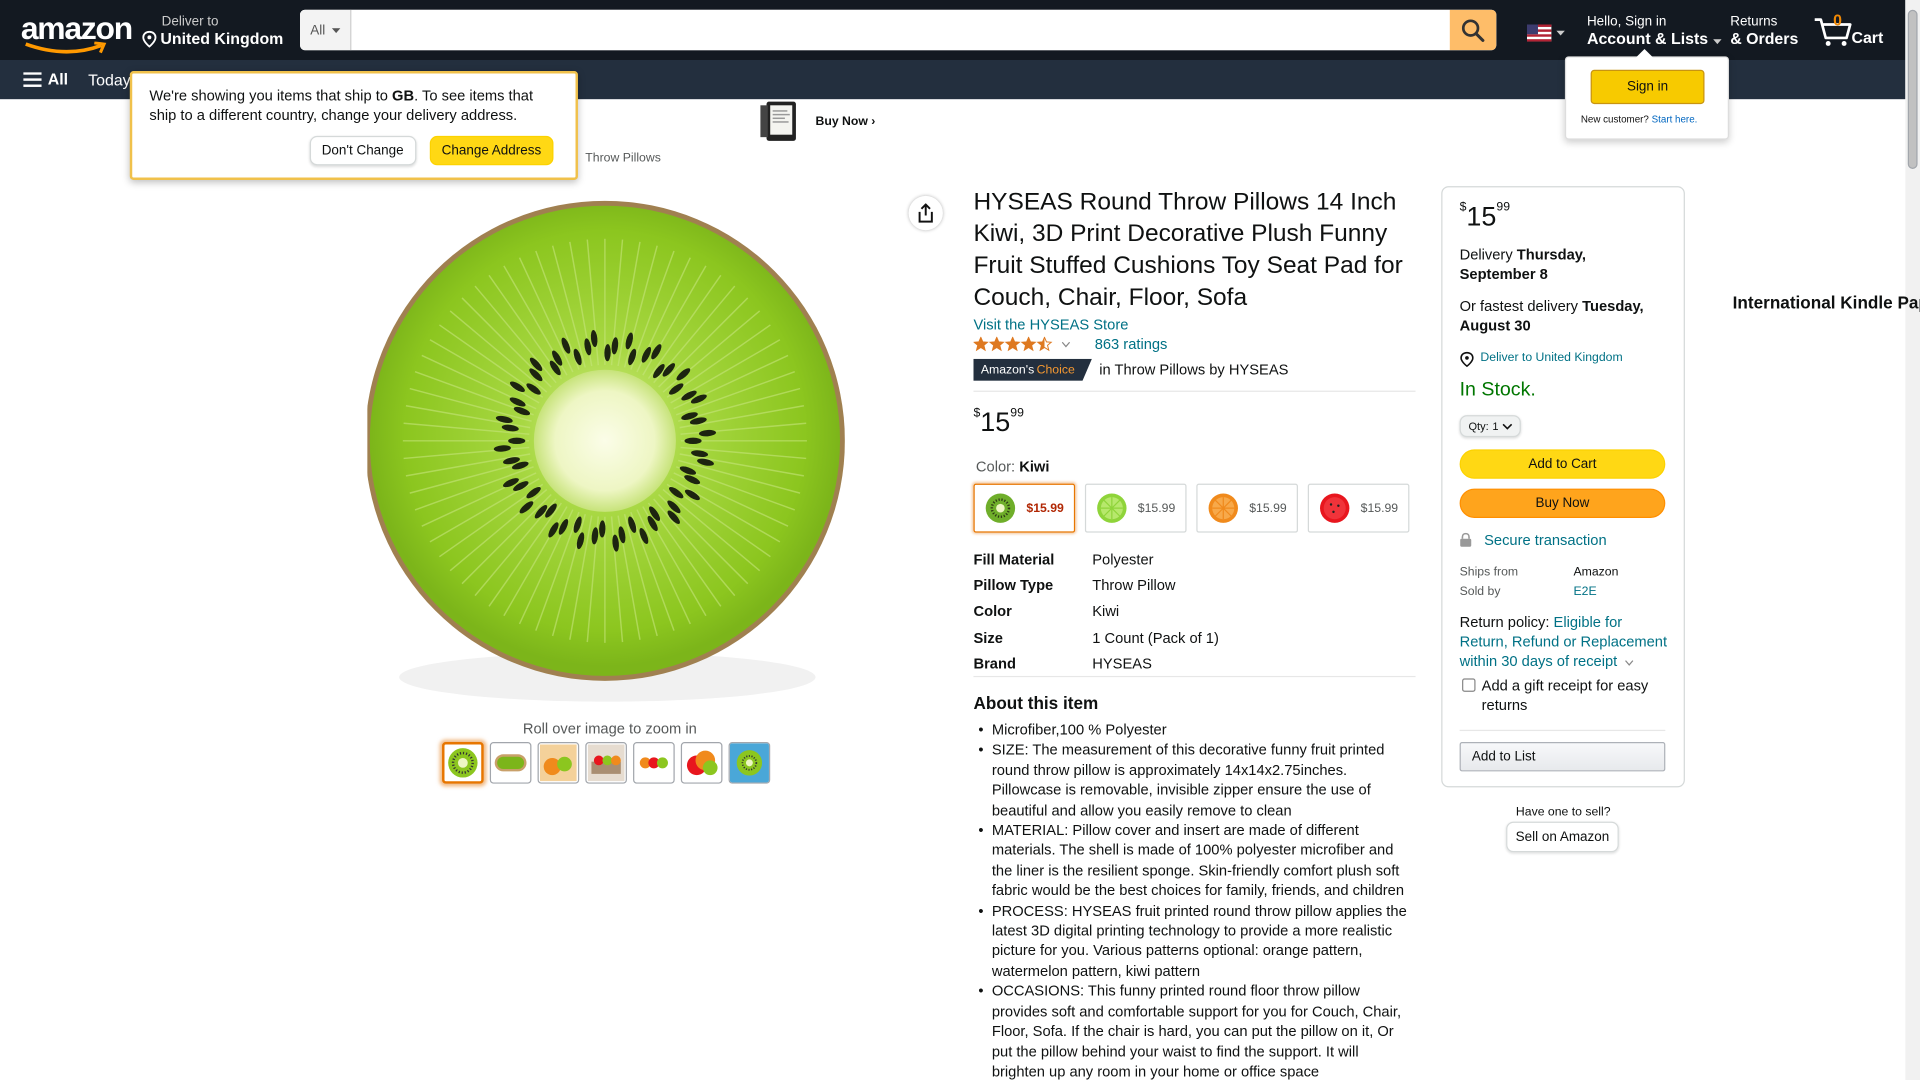 This screenshot has height=1080, width=1920. I want to click on swatch-watermelon: $15.99, so click(1358, 508).